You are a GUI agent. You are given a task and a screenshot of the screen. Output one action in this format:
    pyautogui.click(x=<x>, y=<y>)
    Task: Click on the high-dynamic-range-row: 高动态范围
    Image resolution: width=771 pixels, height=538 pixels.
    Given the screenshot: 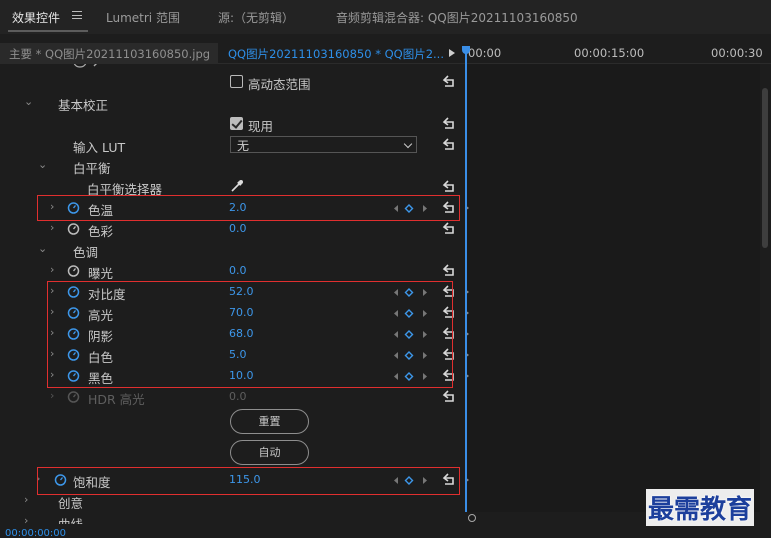 What is the action you would take?
    pyautogui.click(x=232, y=82)
    